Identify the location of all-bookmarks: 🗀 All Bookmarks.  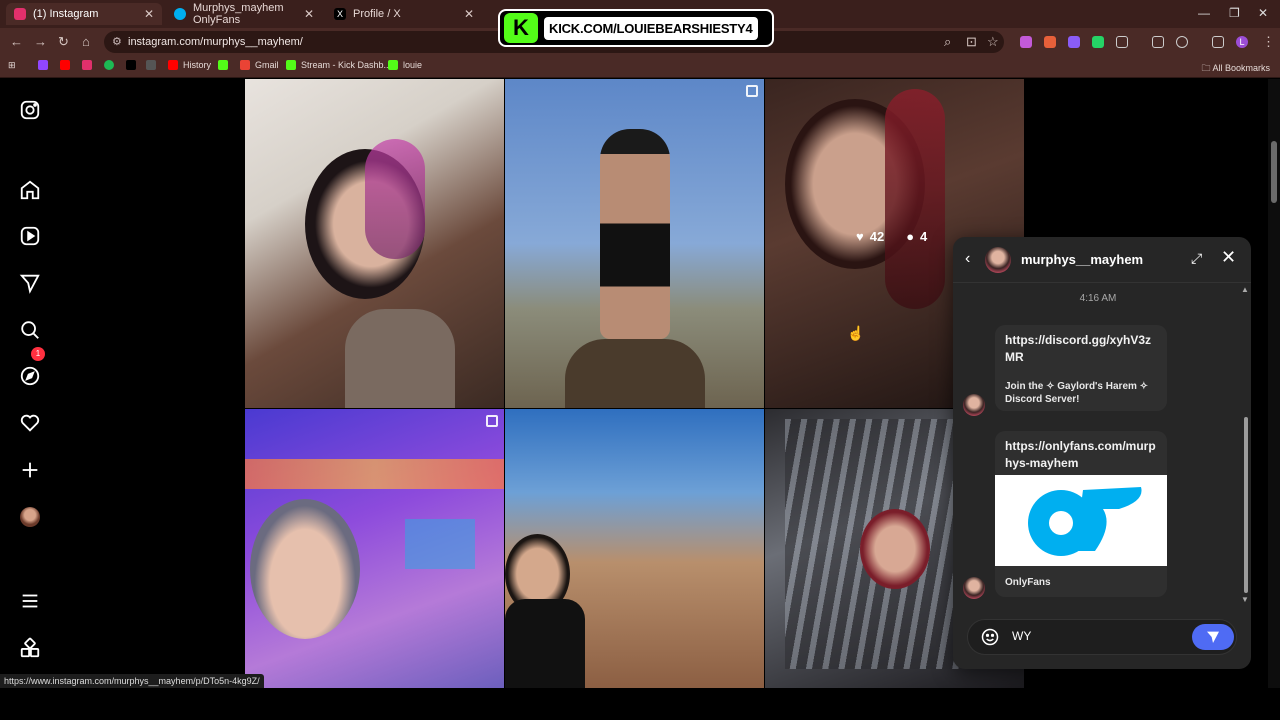
(1235, 69).